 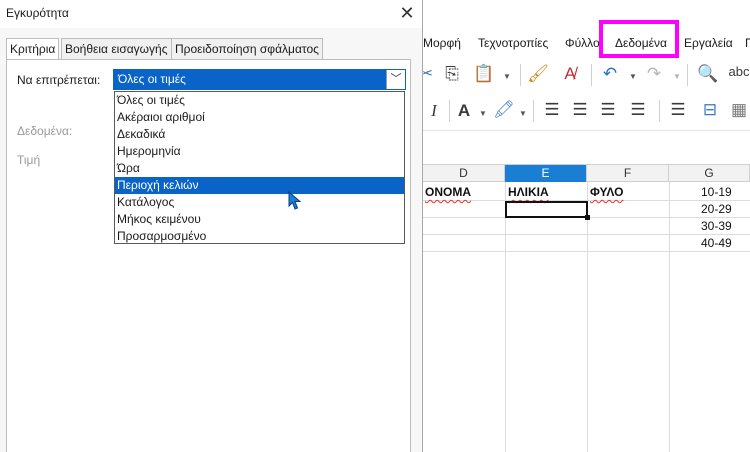 What do you see at coordinates (552, 110) in the screenshot?
I see `align-left-icon: ☰` at bounding box center [552, 110].